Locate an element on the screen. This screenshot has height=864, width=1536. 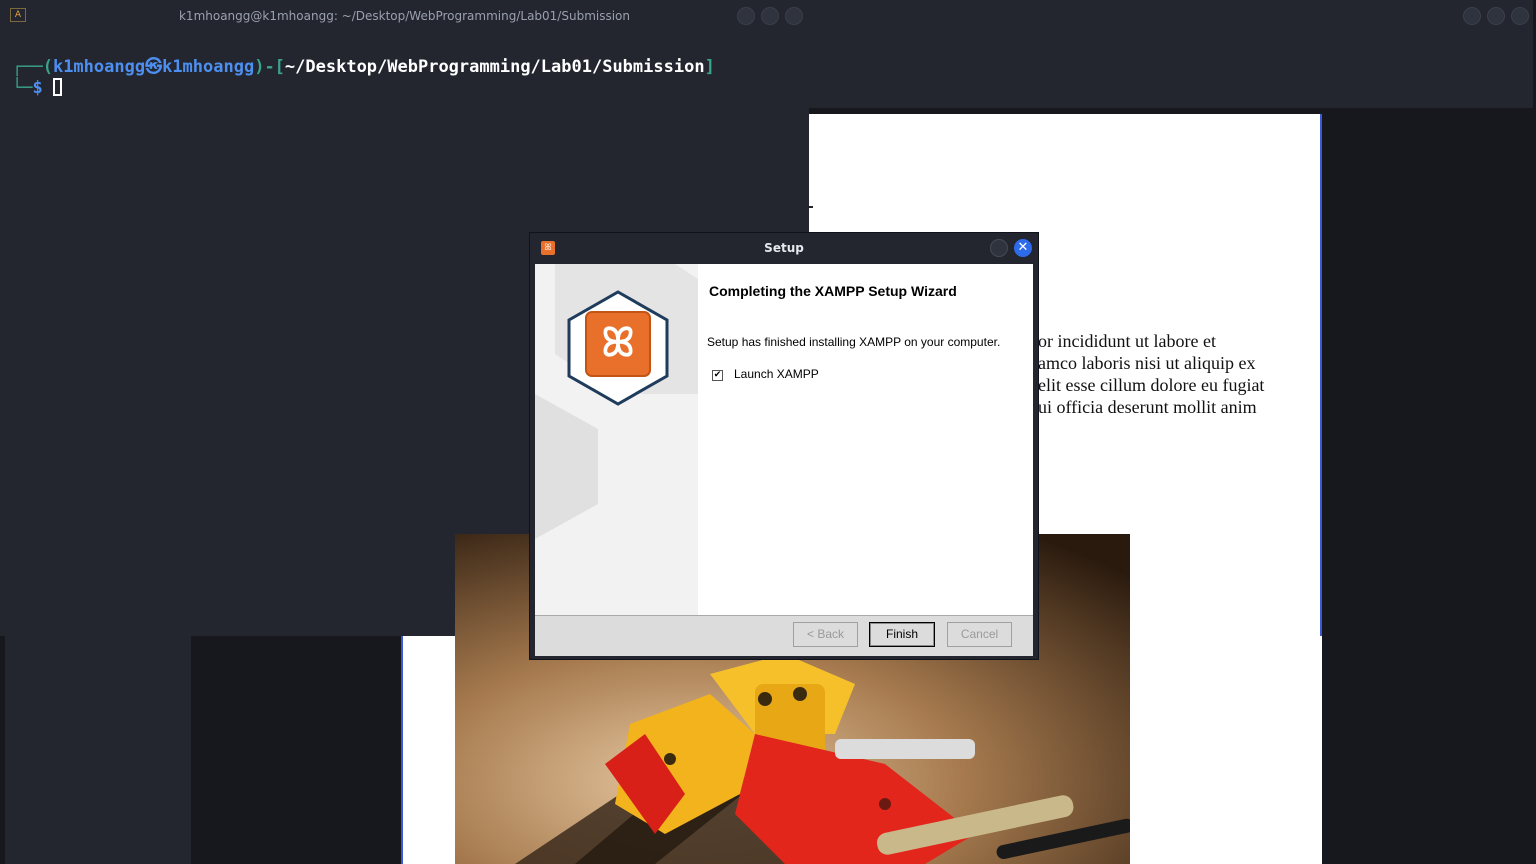
prompt-dollar: $ is located at coordinates (37, 88).